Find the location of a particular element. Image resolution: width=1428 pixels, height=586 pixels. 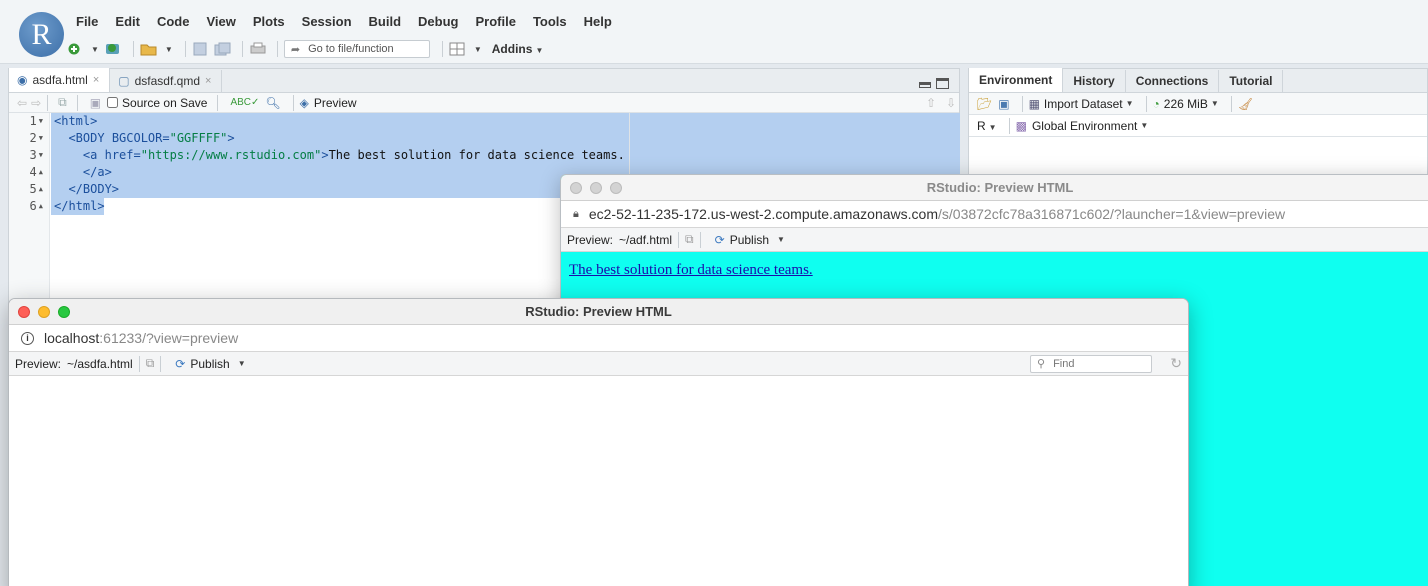

save-icon is located at coordinates (200, 49).